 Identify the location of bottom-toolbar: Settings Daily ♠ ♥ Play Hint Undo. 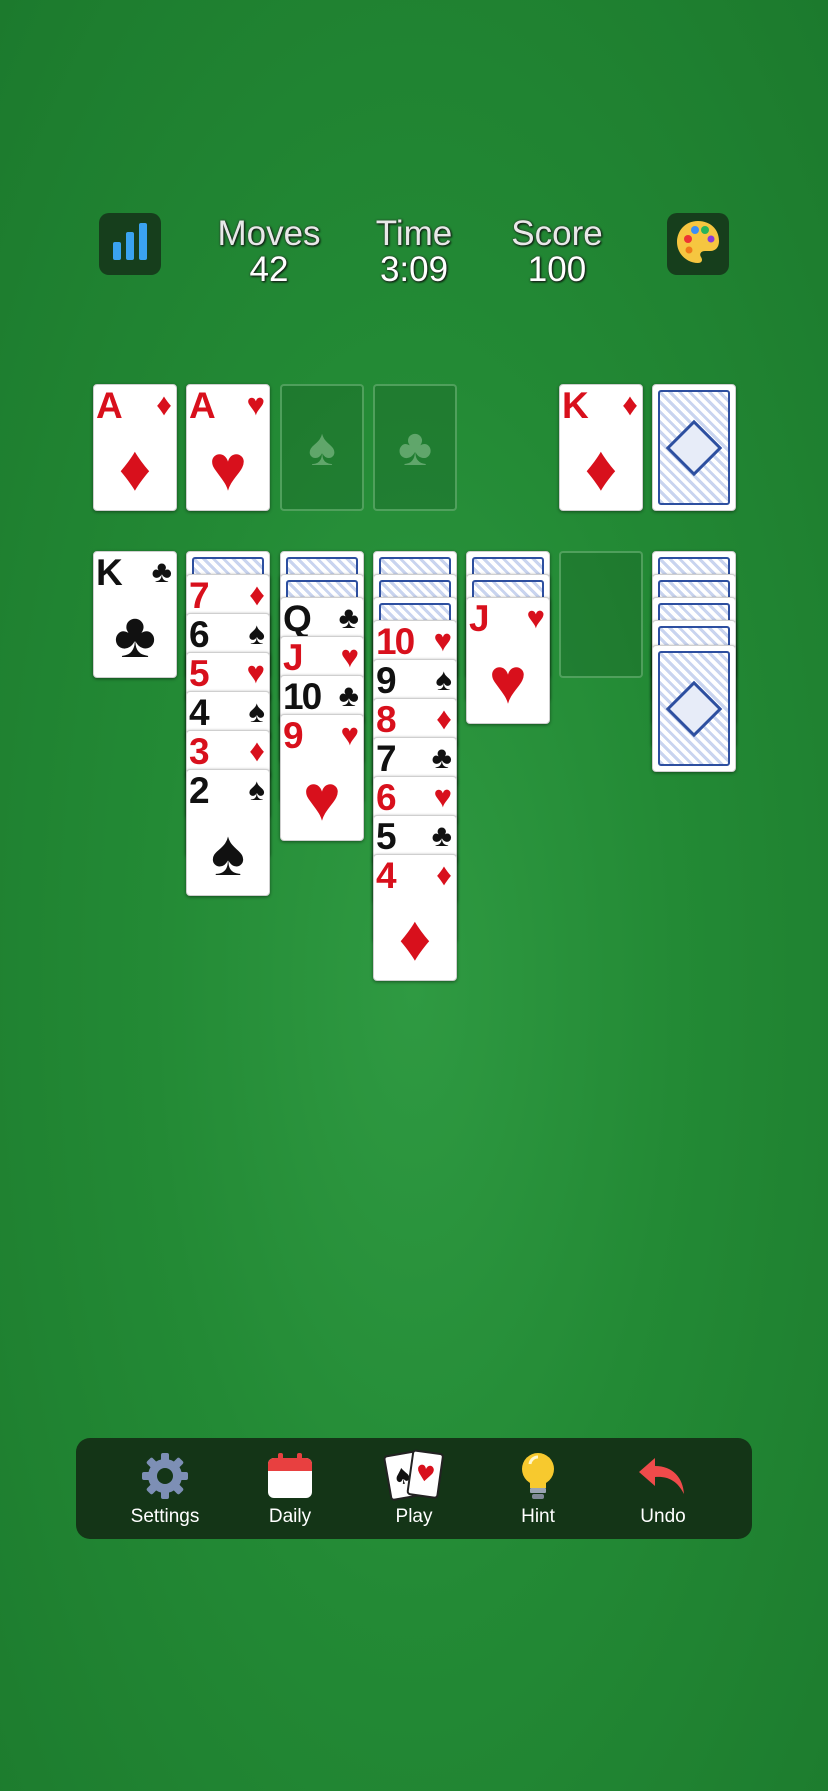
(414, 1488).